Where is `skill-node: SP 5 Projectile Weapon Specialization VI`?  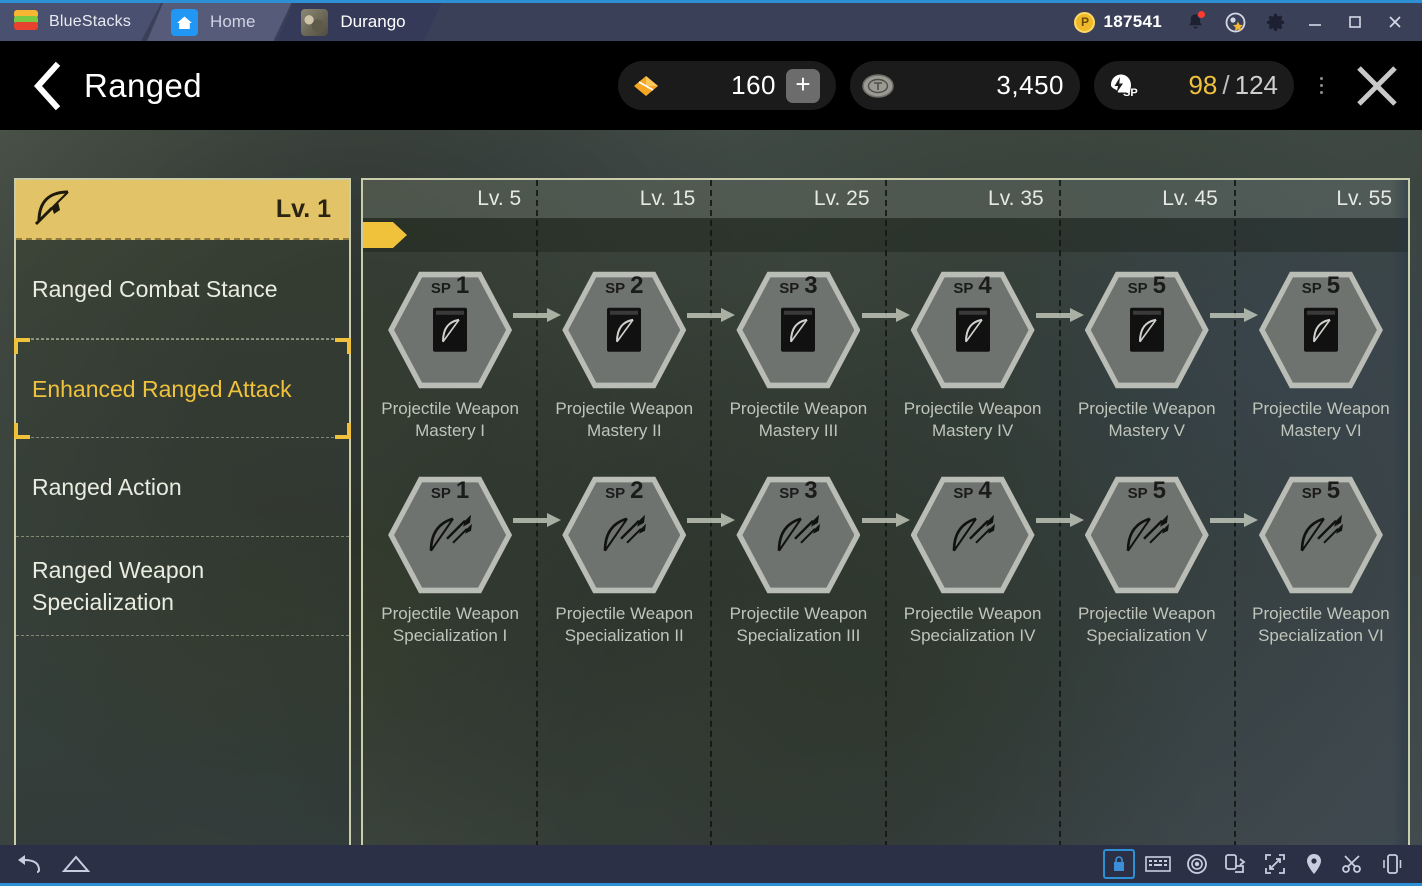
skill-node: SP 5 Projectile Weapon Specialization VI is located at coordinates (1321, 559).